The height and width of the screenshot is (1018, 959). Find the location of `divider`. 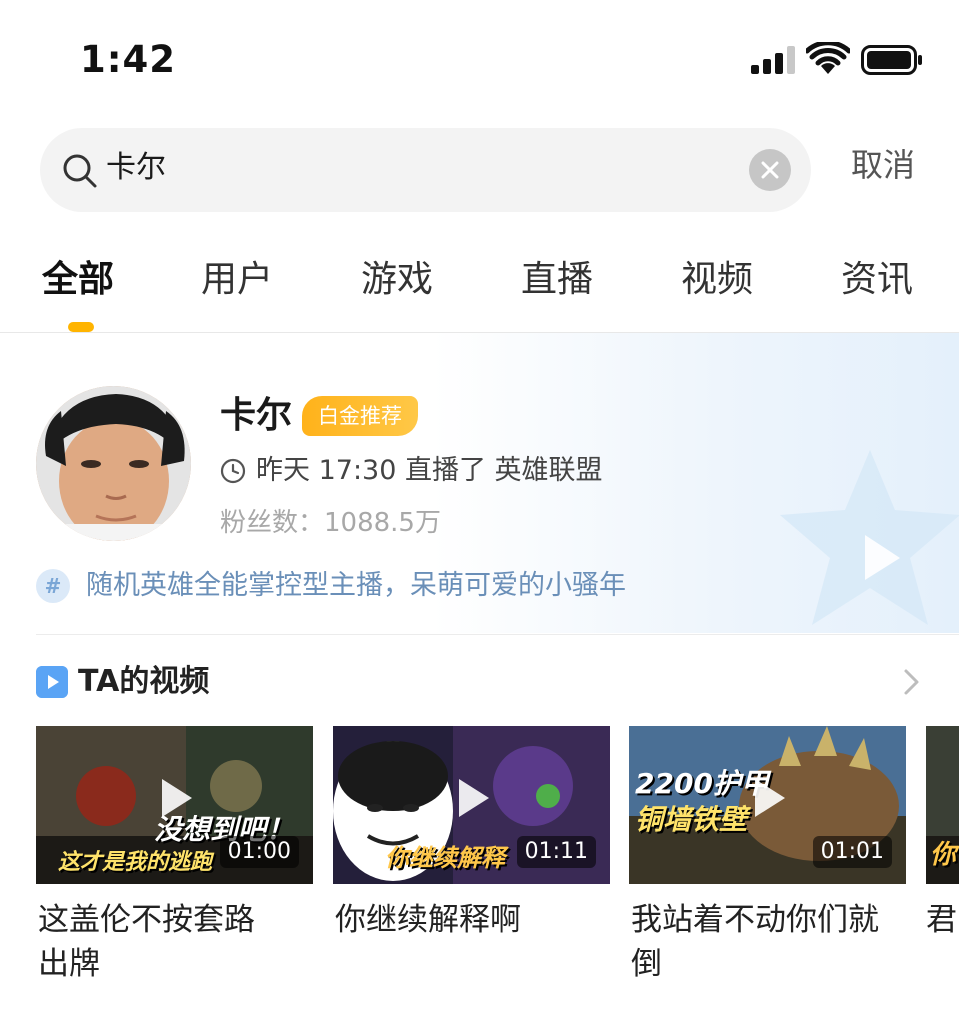

divider is located at coordinates (497, 634).